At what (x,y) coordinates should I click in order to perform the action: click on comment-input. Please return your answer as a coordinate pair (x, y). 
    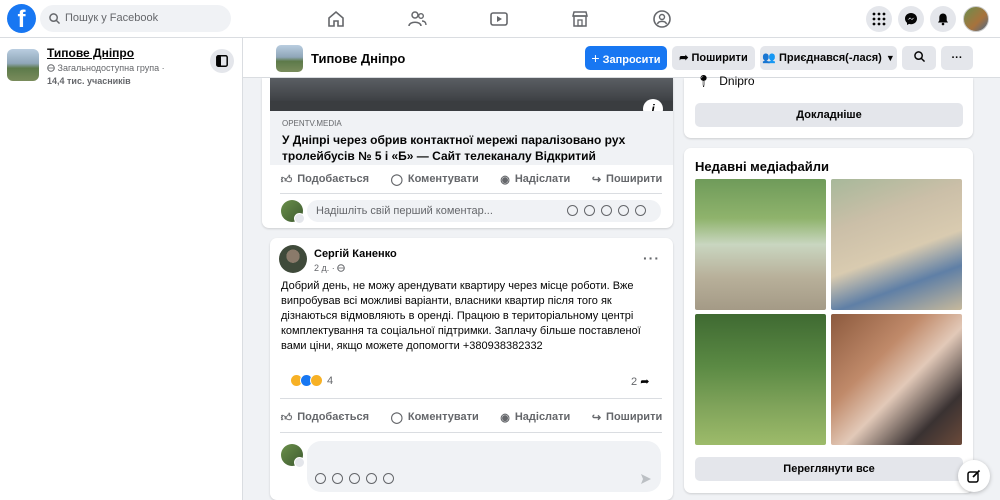
    Looking at the image, I should click on (484, 466).